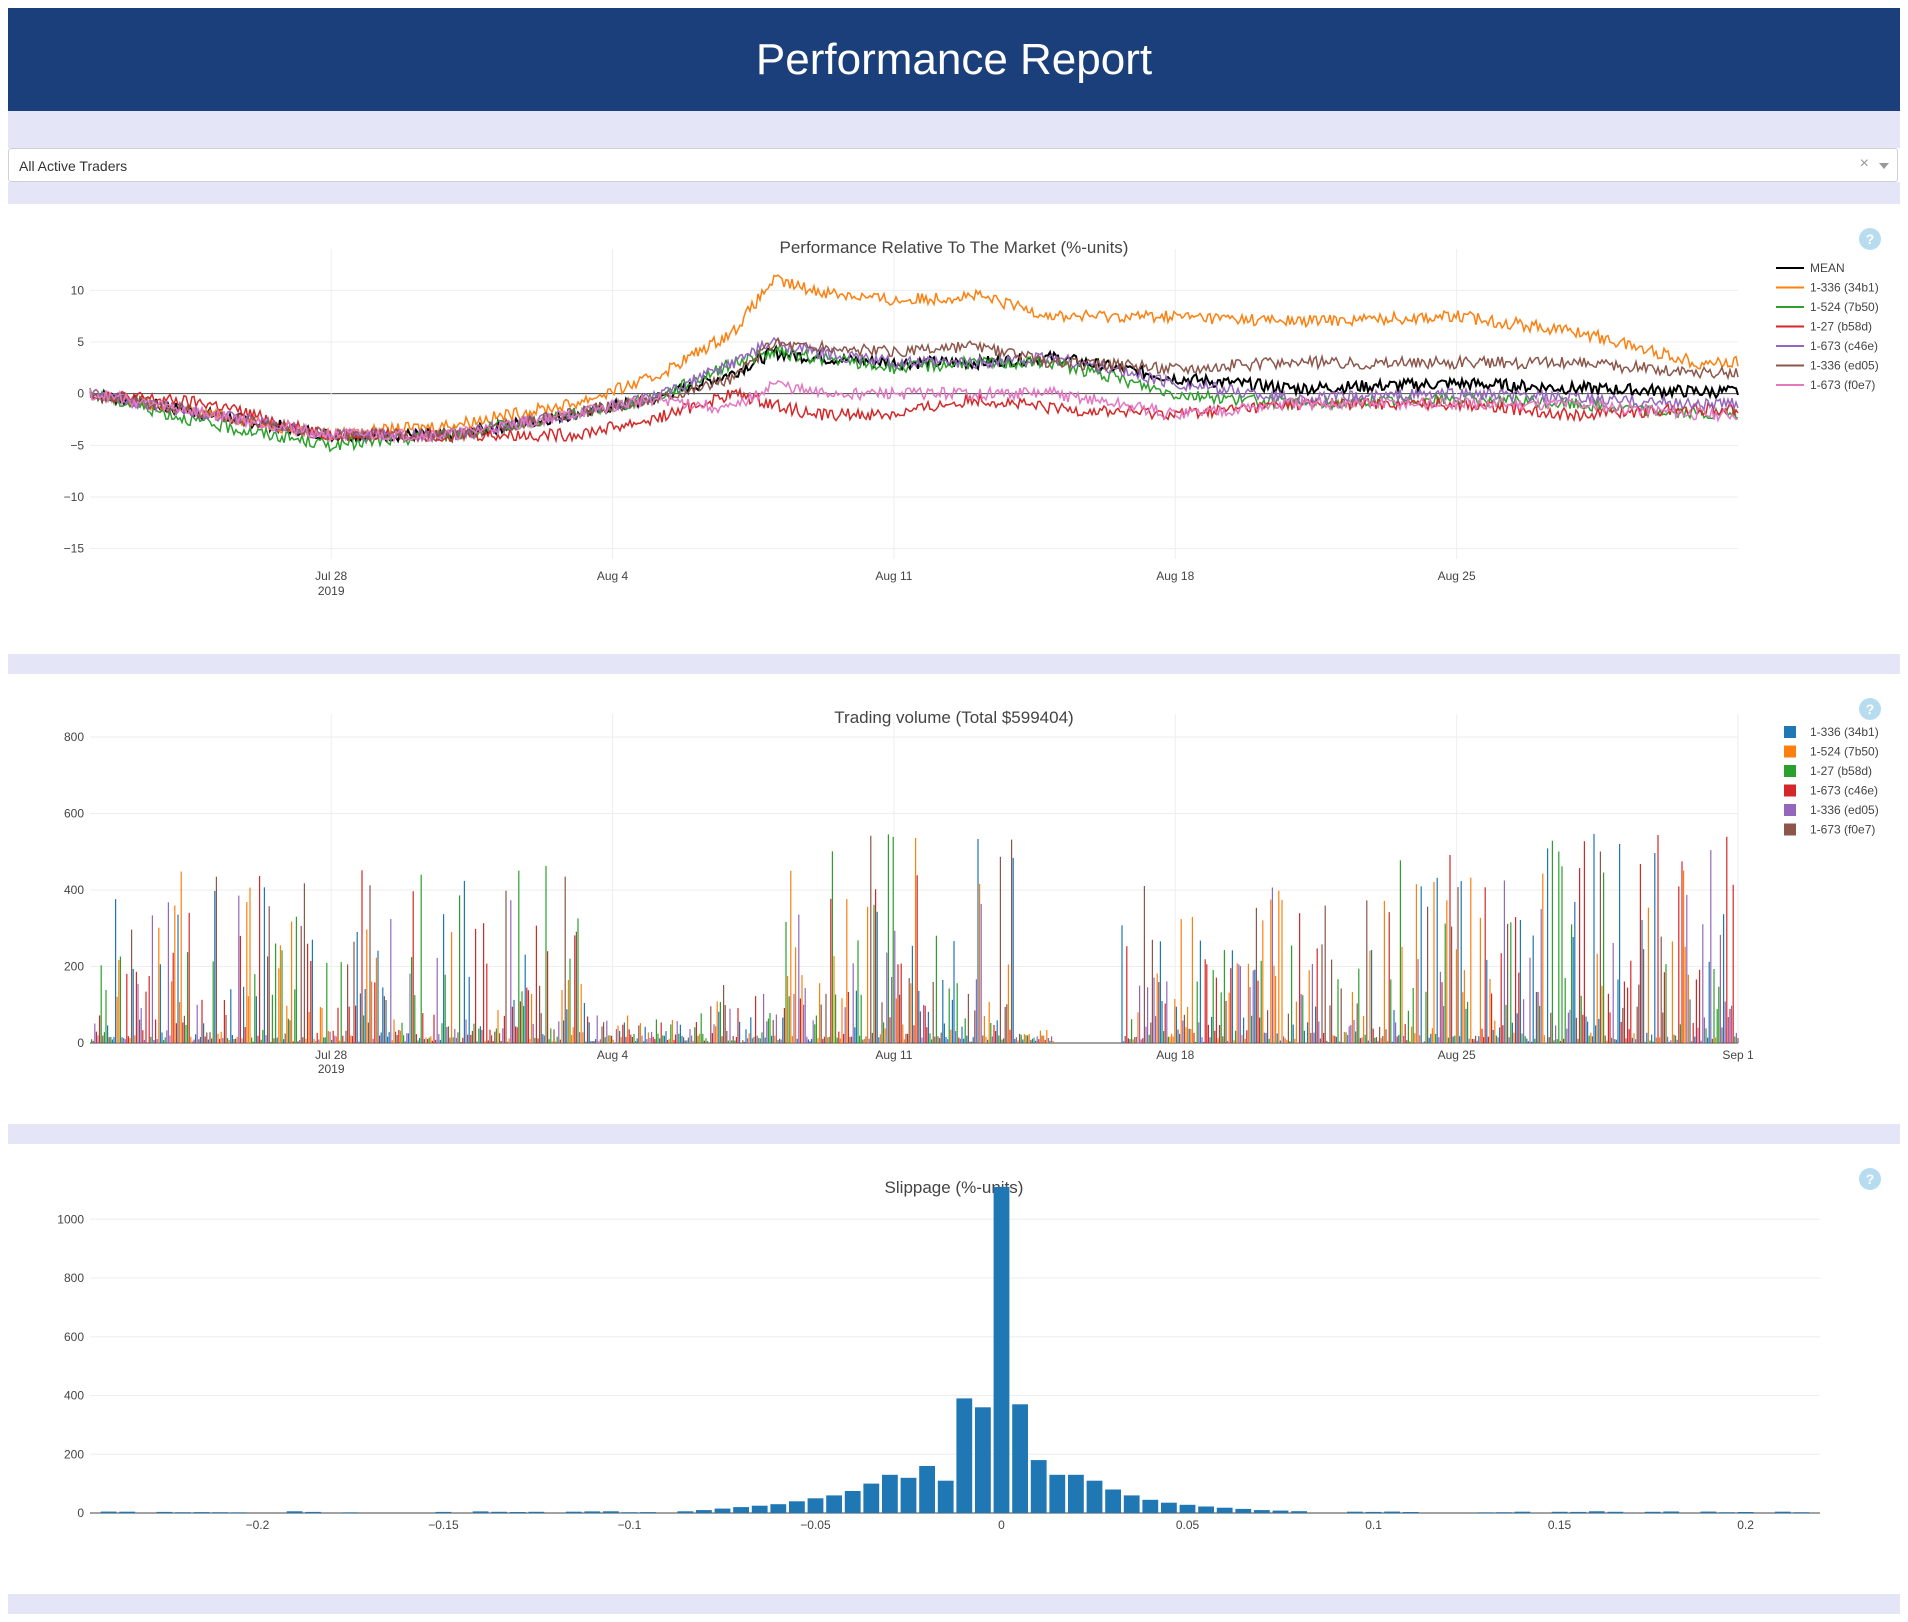 Image resolution: width=1908 pixels, height=1622 pixels. I want to click on trader-select: All Active Traders ×, so click(953, 165).